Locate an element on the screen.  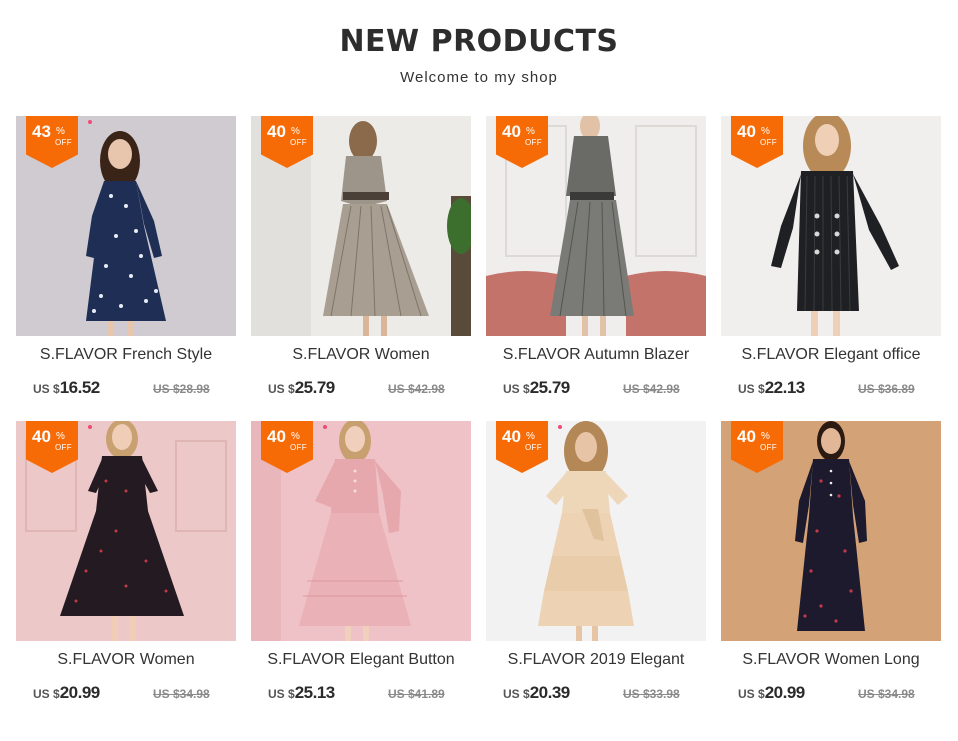
product-name: S.FLAVOR Women Long is located at coordinates (831, 660).